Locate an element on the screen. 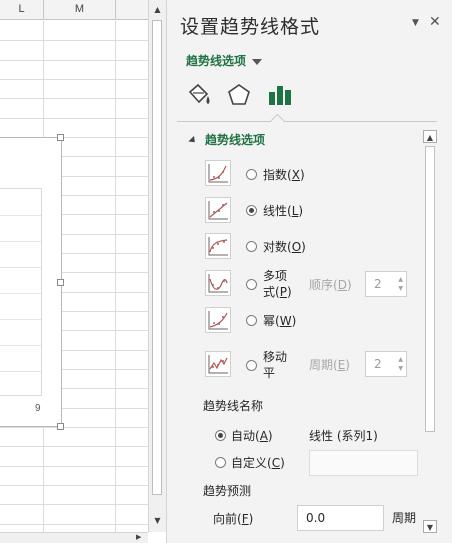 This screenshot has height=543, width=452. radio-logarithmic is located at coordinates (251, 246).